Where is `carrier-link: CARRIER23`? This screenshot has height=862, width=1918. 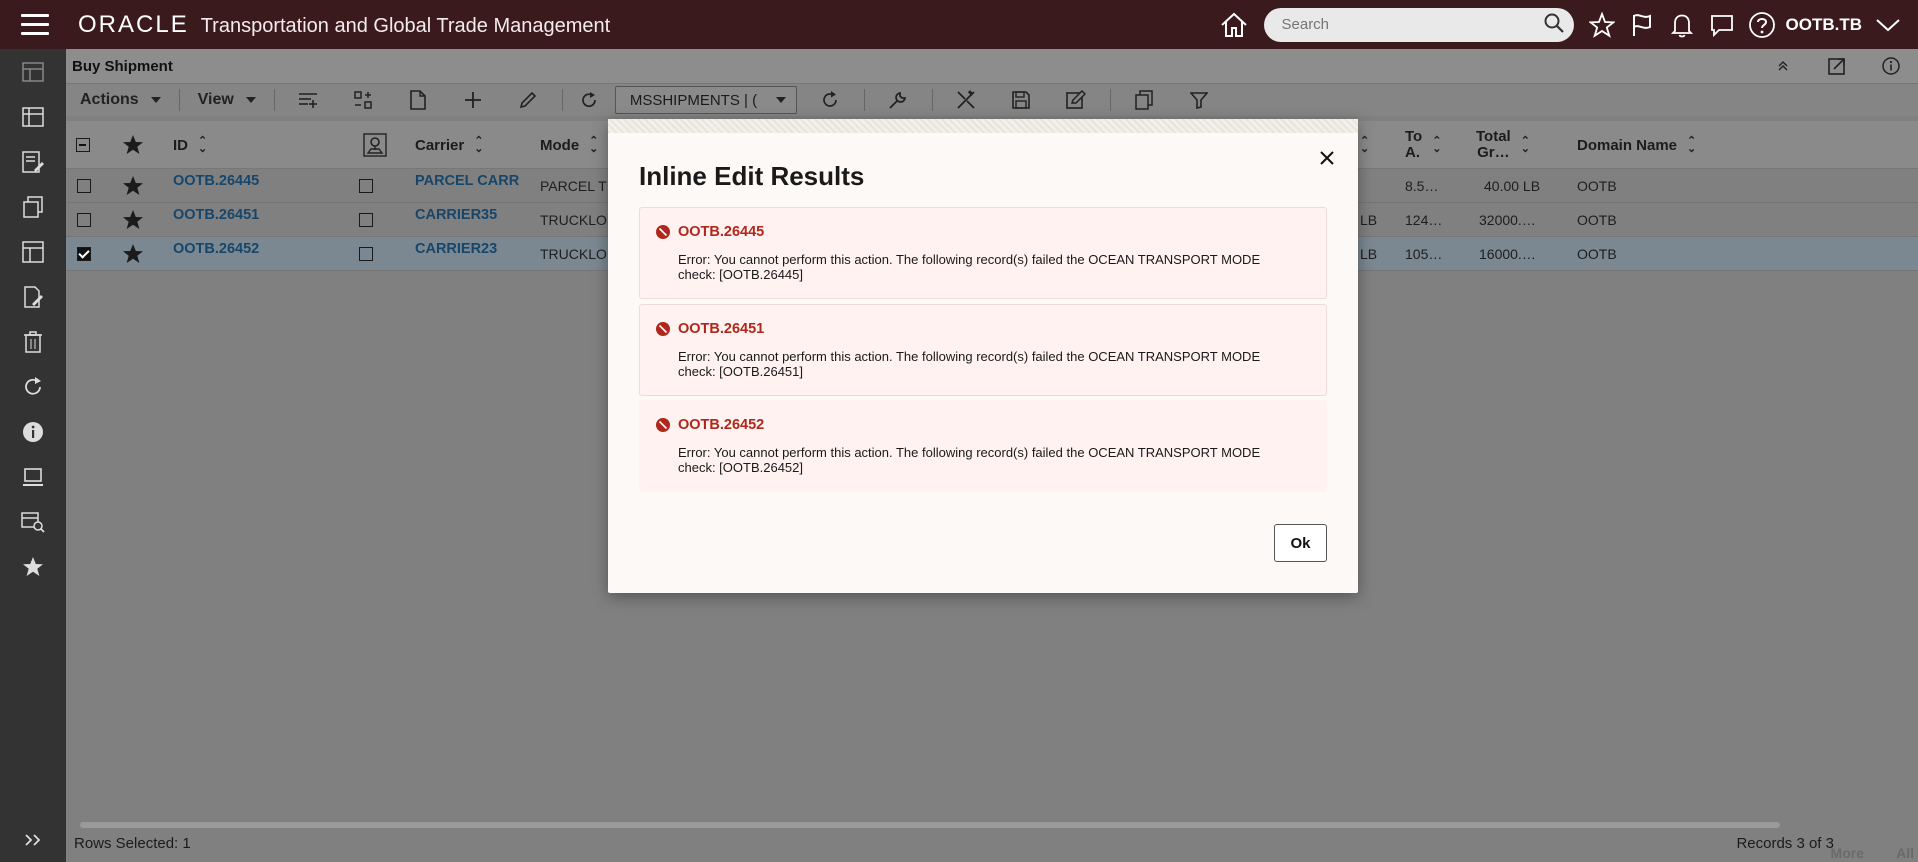
carrier-link: CARRIER23 is located at coordinates (477, 254).